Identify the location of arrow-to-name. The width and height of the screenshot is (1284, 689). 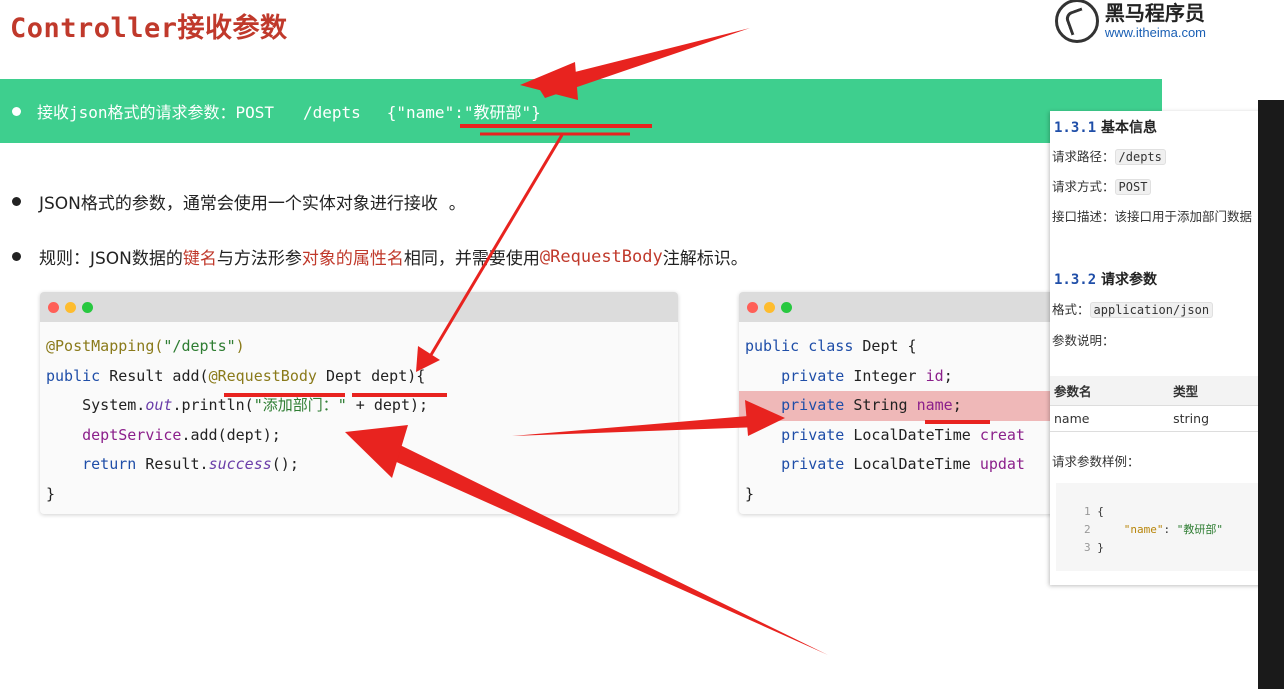
(636, 425).